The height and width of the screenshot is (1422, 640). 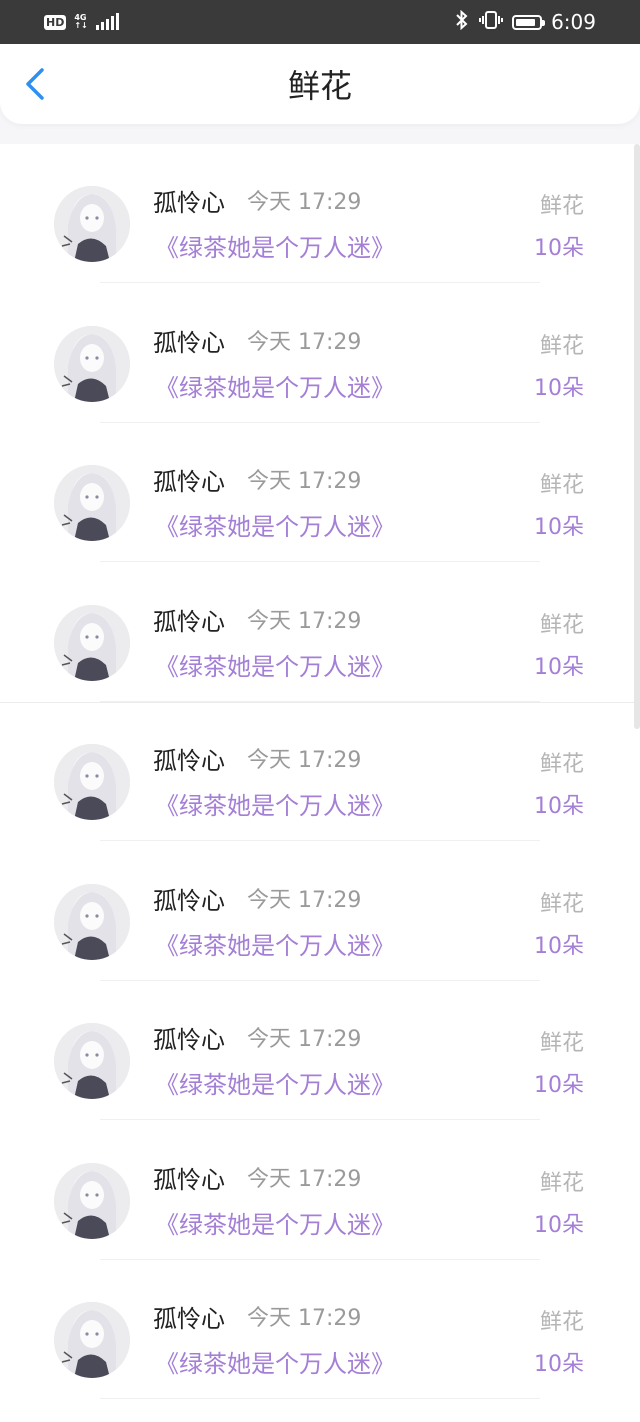 I want to click on battery-icon, so click(x=529, y=22).